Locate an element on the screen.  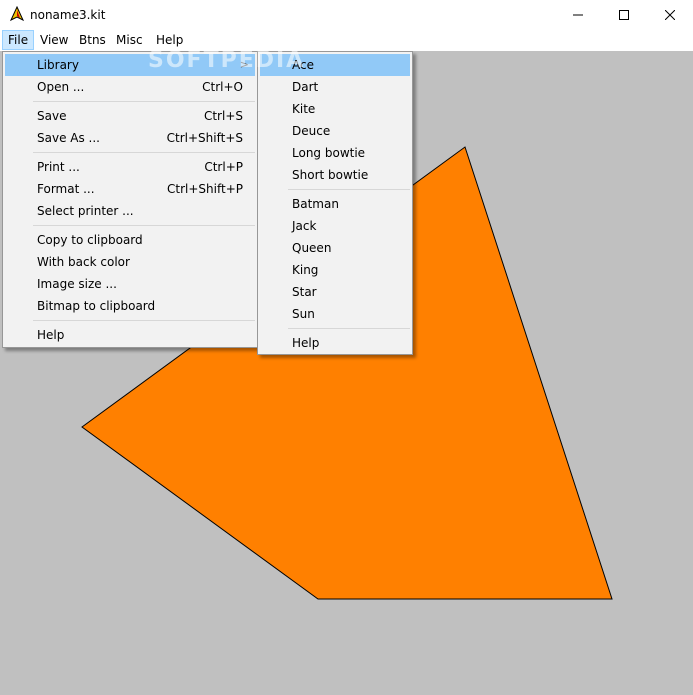
close-button is located at coordinates (670, 15).